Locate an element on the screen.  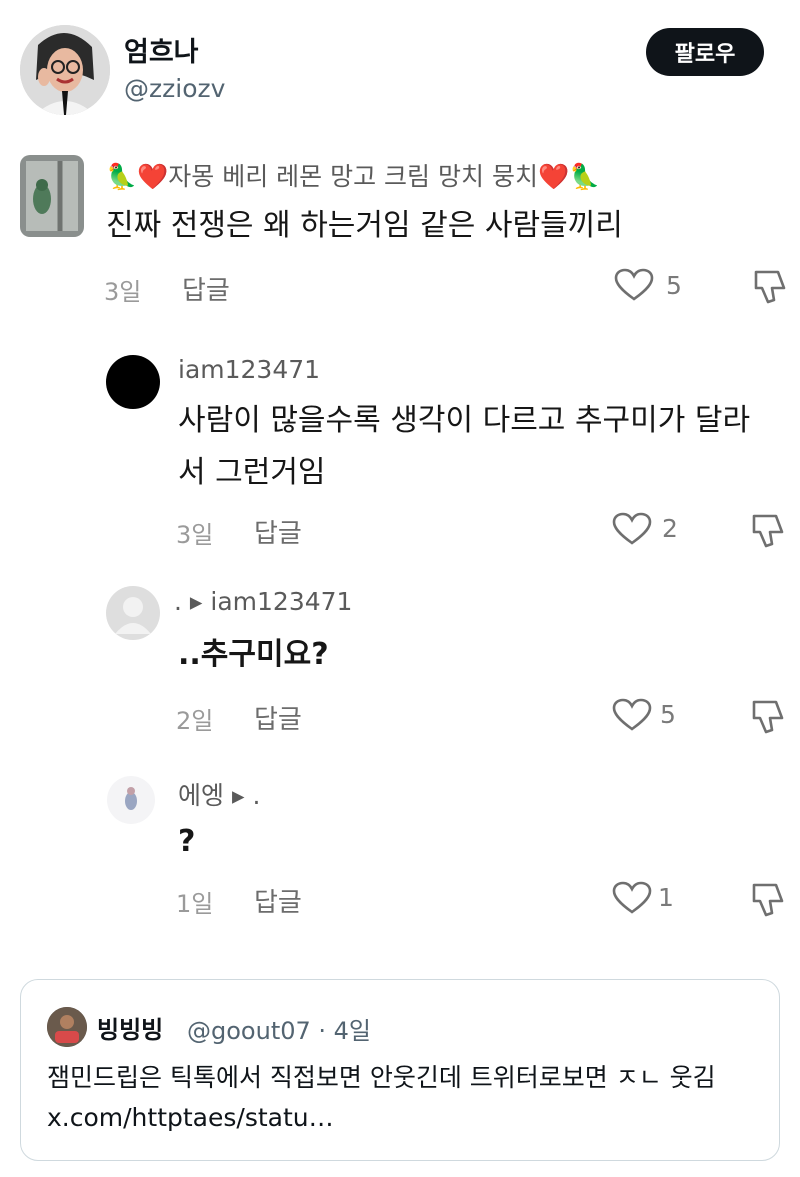
comment-text: 진짜 전쟁은 왜 하는거임 같은 사람들끼리 is located at coordinates (364, 225).